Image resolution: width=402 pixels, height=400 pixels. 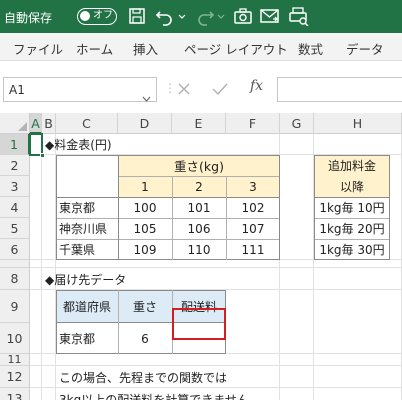 I want to click on weight-2: 2, so click(x=199, y=186).